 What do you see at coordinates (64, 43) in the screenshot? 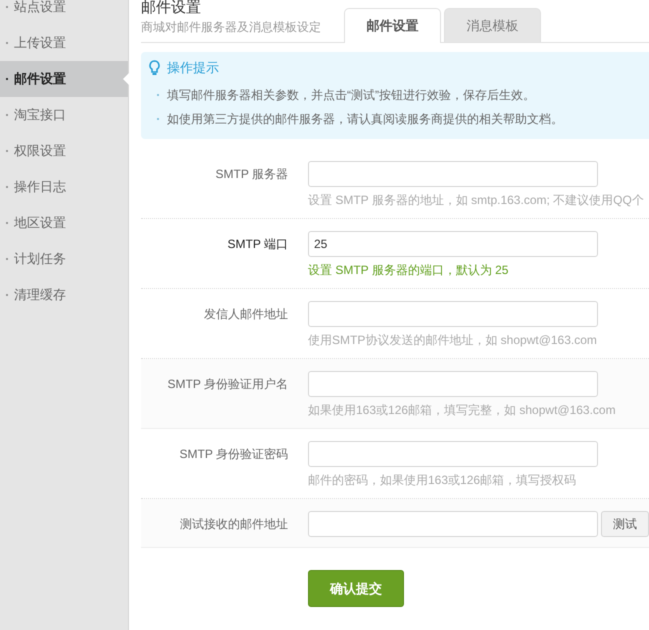
I see `sidebar-item: 上传设置` at bounding box center [64, 43].